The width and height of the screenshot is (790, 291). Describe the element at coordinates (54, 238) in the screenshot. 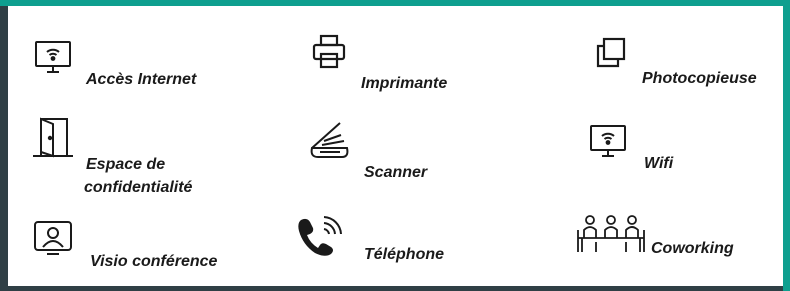

I see `video-call-icon` at that location.